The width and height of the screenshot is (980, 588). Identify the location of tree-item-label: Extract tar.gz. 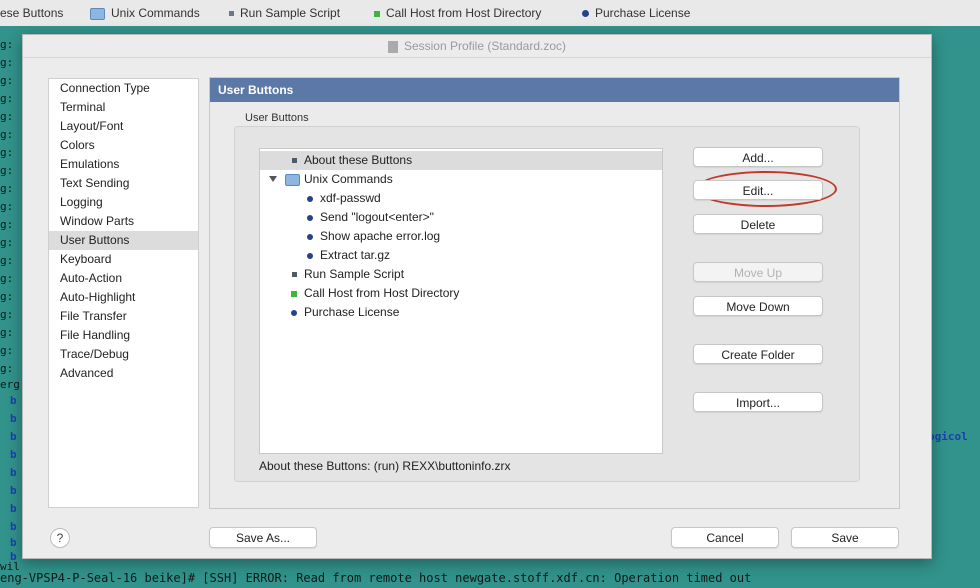
(355, 255).